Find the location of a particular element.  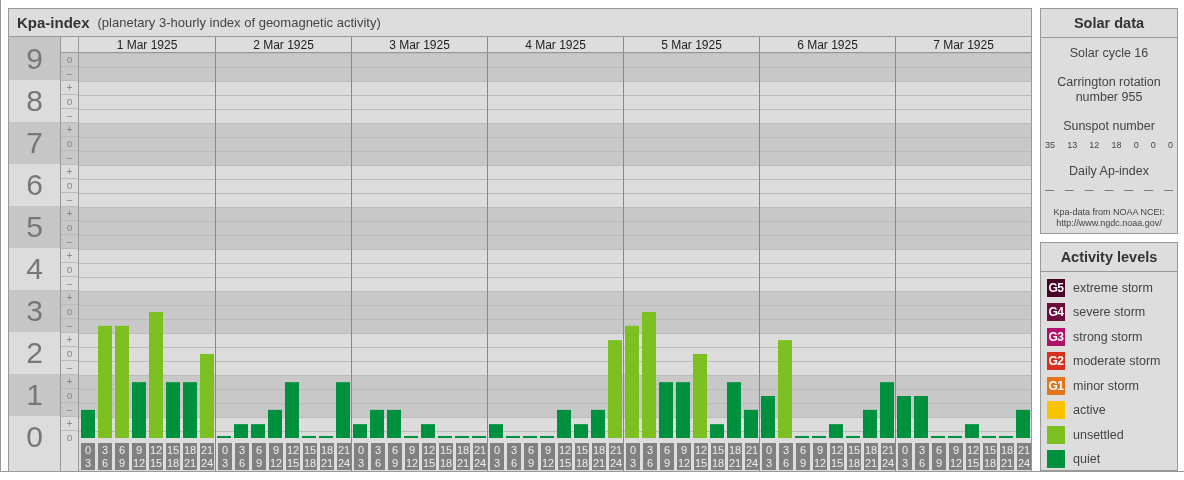

level-label: severe storm is located at coordinates (1109, 312).